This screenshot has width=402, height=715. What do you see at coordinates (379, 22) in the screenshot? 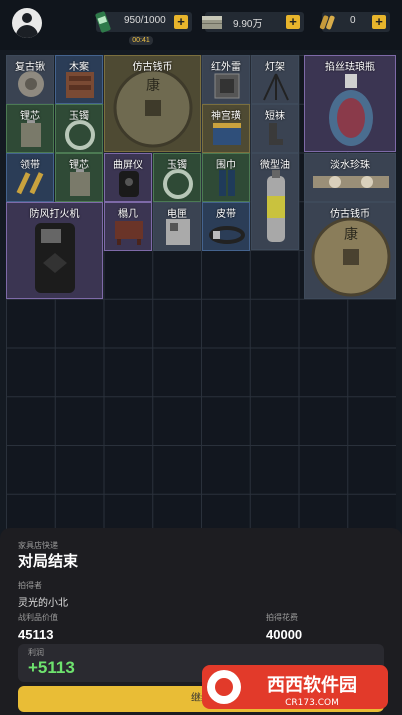
I see `bullets-add-button: +` at bounding box center [379, 22].